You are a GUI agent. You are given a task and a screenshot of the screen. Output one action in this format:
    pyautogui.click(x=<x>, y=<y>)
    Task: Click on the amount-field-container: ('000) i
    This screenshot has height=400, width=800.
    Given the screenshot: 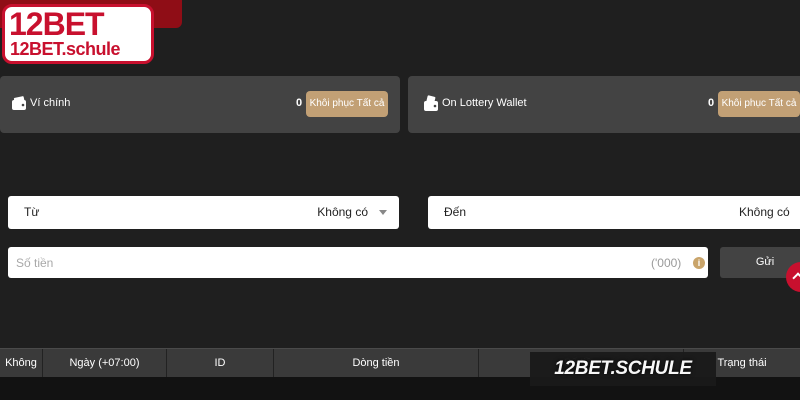 What is the action you would take?
    pyautogui.click(x=358, y=262)
    